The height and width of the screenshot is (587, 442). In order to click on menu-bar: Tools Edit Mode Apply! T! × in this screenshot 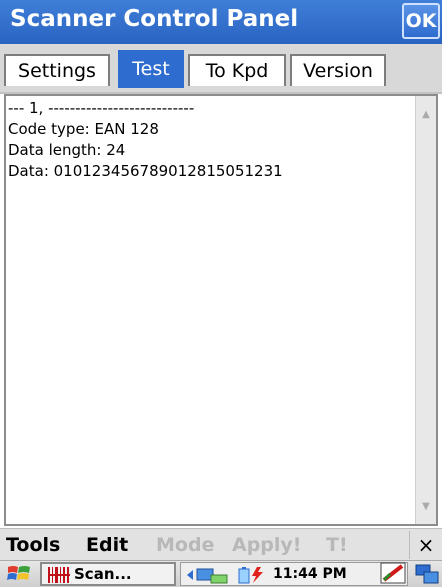, I will do `click(221, 544)`.